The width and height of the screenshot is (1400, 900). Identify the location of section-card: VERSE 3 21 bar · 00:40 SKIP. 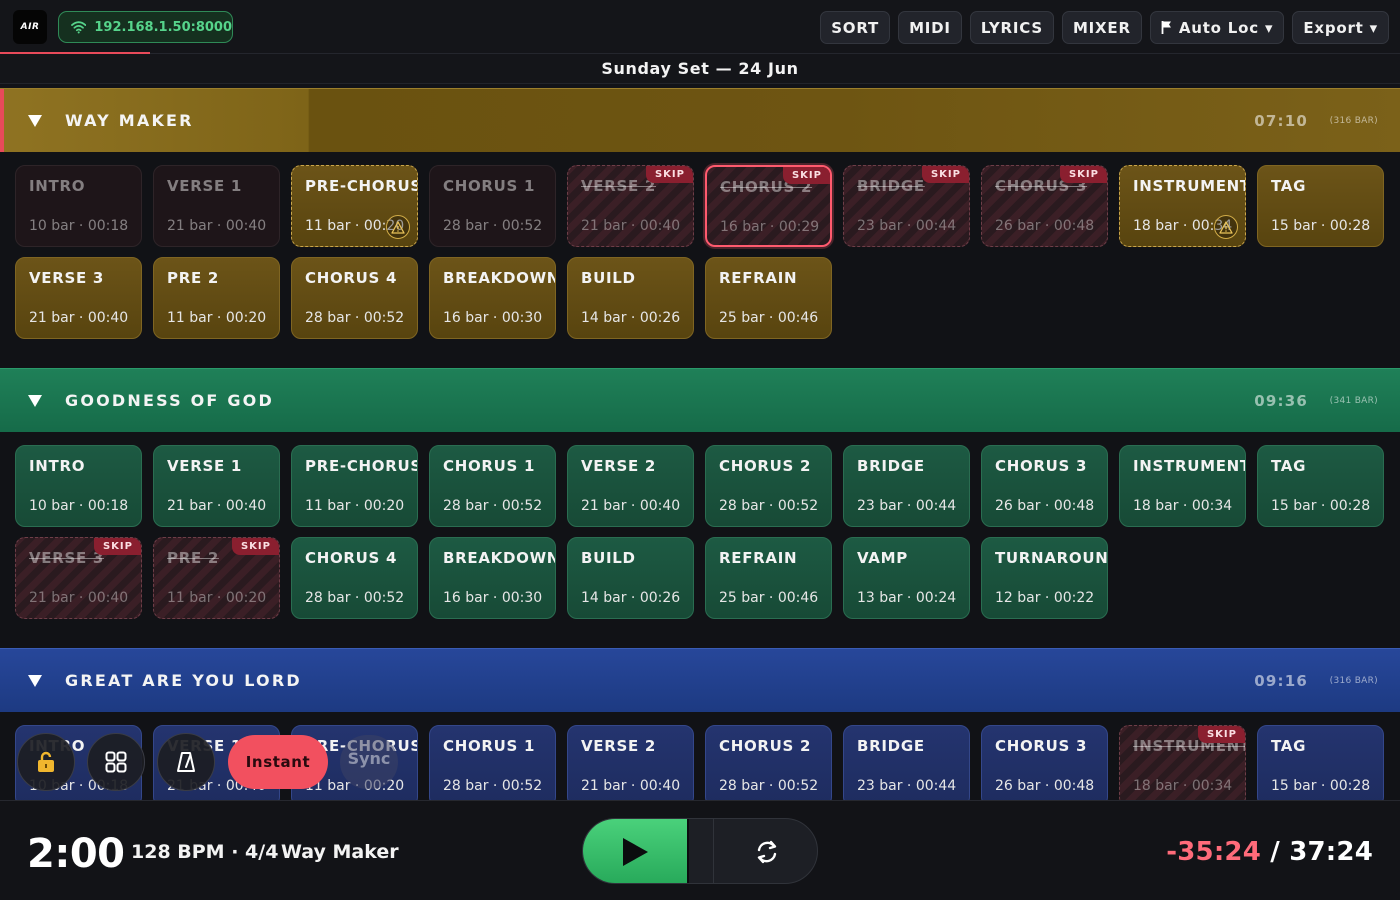
(78, 578).